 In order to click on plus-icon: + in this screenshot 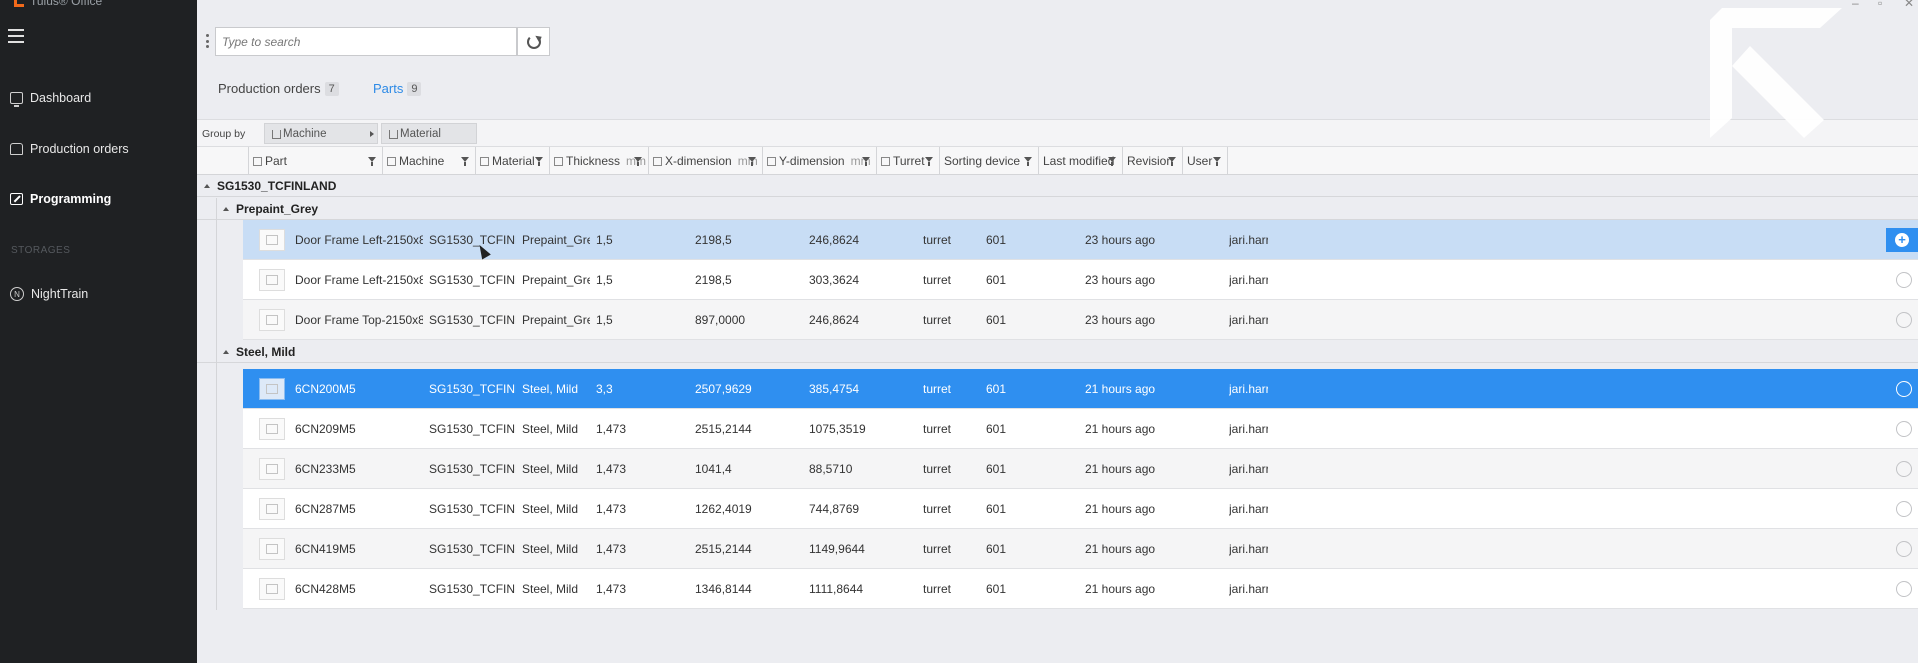, I will do `click(1902, 240)`.